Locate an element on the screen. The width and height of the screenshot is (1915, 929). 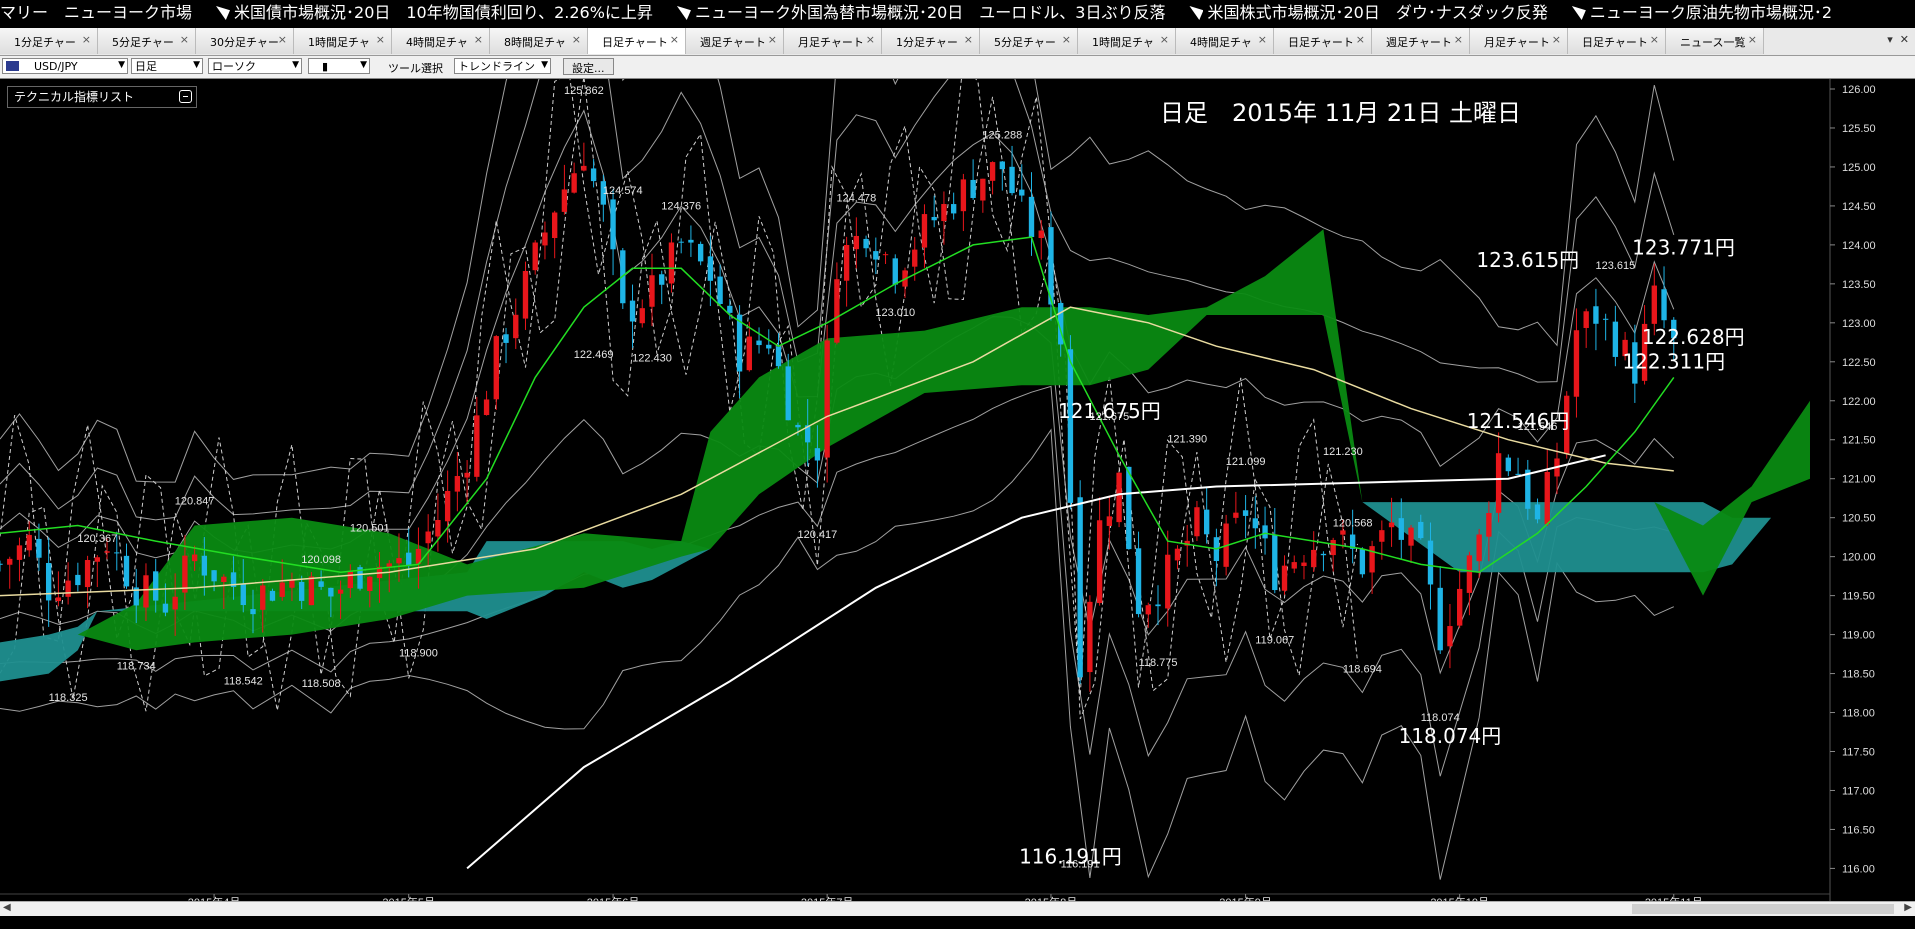
ticker-headline: マリー ニューヨーク市場 is located at coordinates (96, 12).